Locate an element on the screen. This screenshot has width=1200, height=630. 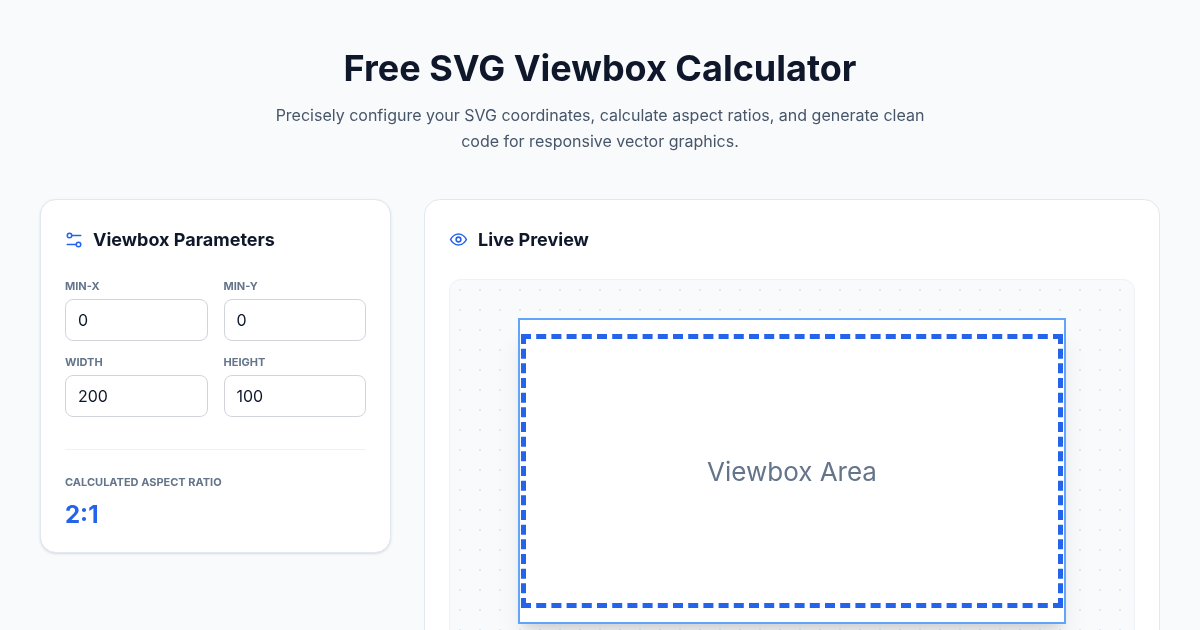
number-input: 100 is located at coordinates (294, 396).